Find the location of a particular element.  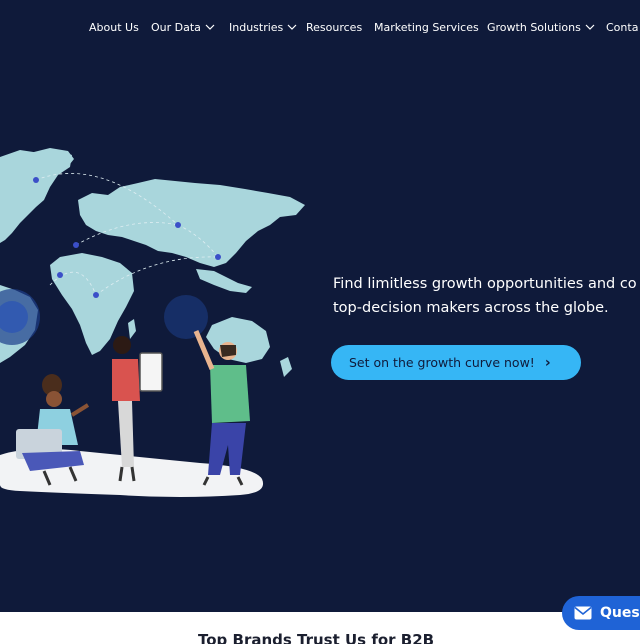

map-southeast-asia is located at coordinates (224, 281).